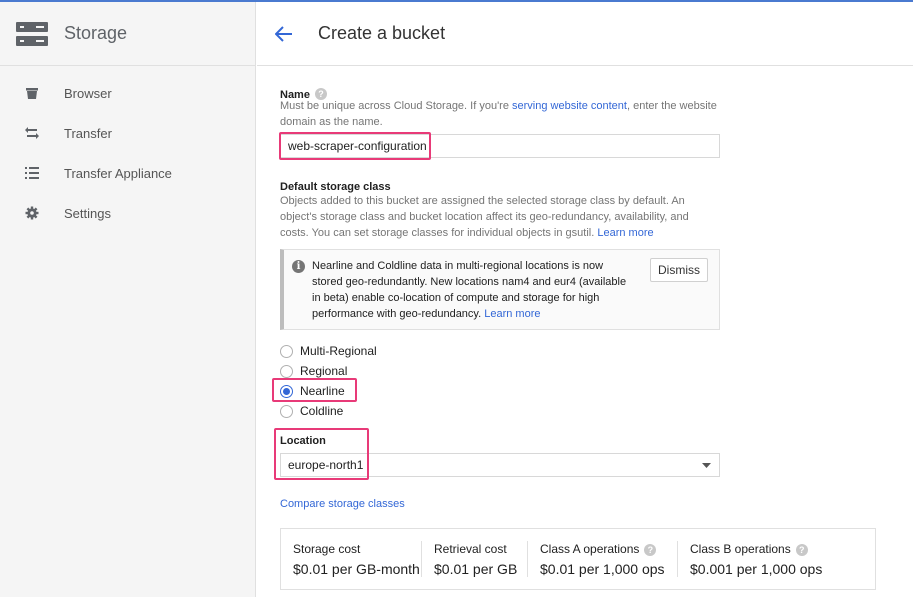 The height and width of the screenshot is (597, 913). I want to click on bucket-icon, so click(32, 93).